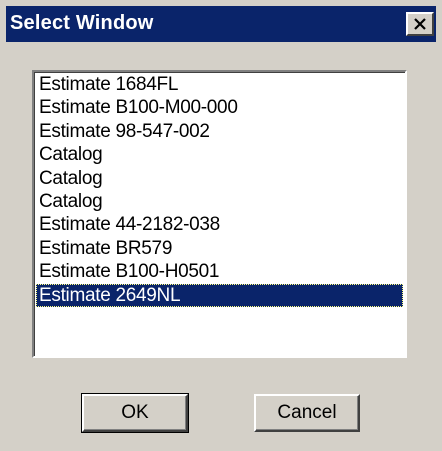 The image size is (442, 451). What do you see at coordinates (219, 84) in the screenshot?
I see `list-item: Estimate 1684FL` at bounding box center [219, 84].